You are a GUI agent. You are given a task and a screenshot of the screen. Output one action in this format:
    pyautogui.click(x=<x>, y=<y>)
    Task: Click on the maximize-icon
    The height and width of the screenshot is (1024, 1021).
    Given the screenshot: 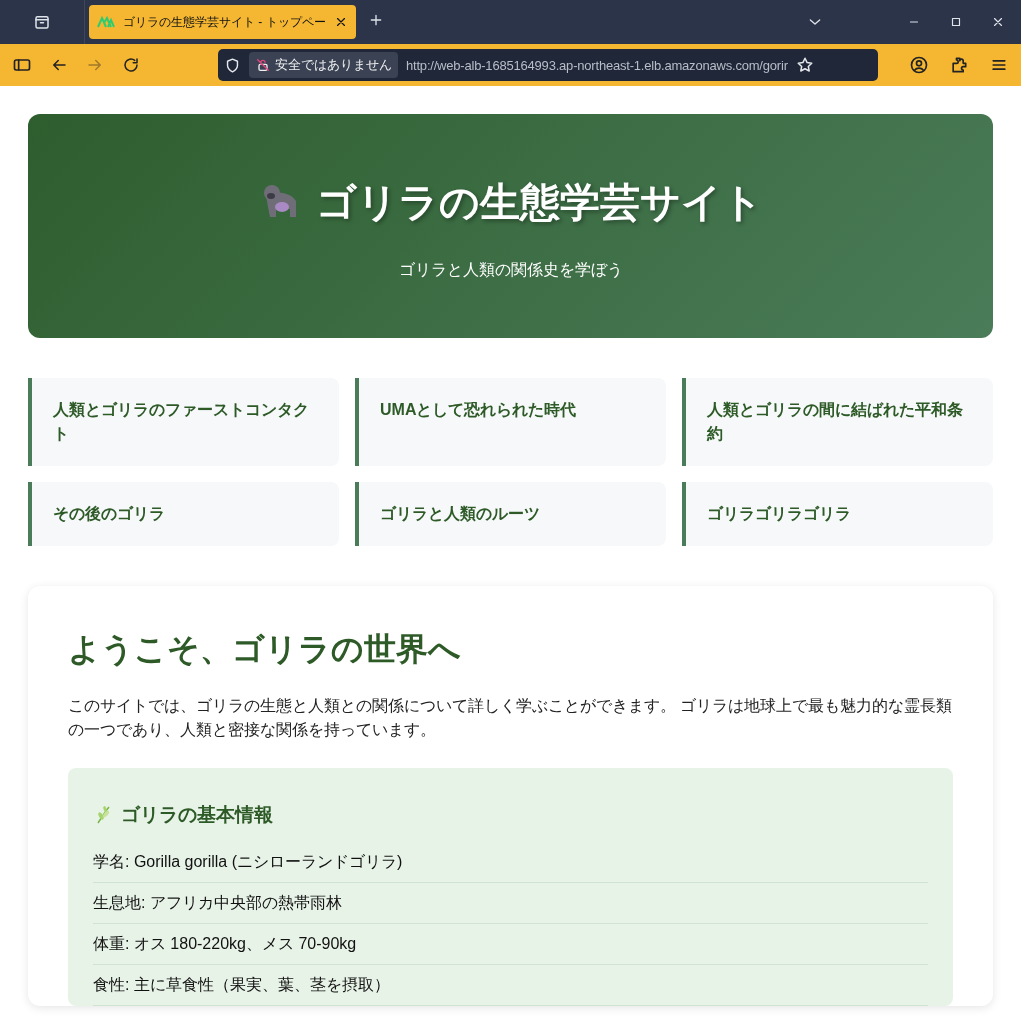 What is the action you would take?
    pyautogui.click(x=956, y=22)
    